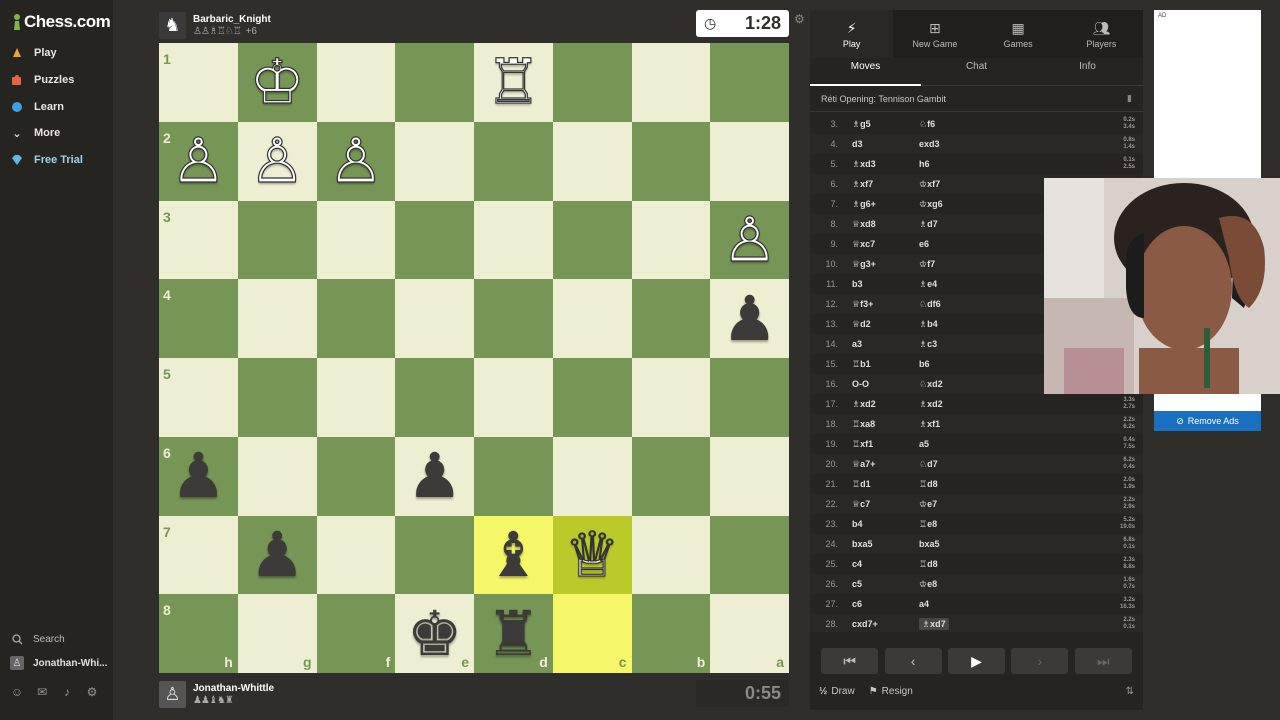 This screenshot has width=1280, height=720. I want to click on board-square: 2 ♙, so click(198, 161).